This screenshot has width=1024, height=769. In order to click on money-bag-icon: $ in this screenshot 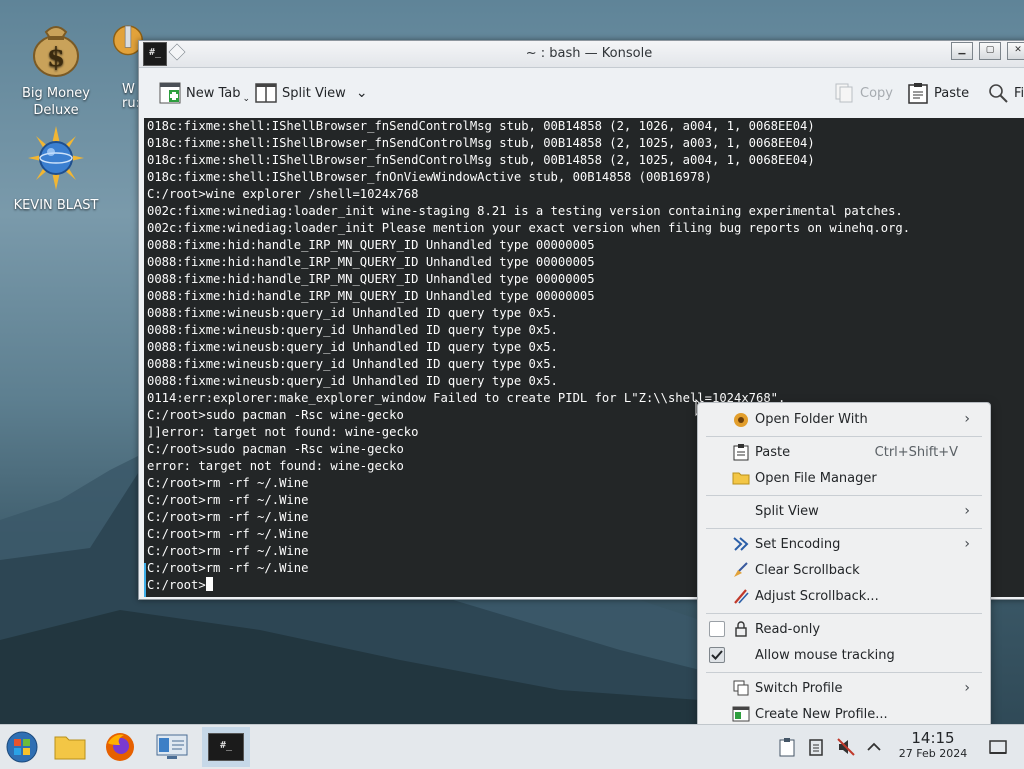, I will do `click(56, 51)`.